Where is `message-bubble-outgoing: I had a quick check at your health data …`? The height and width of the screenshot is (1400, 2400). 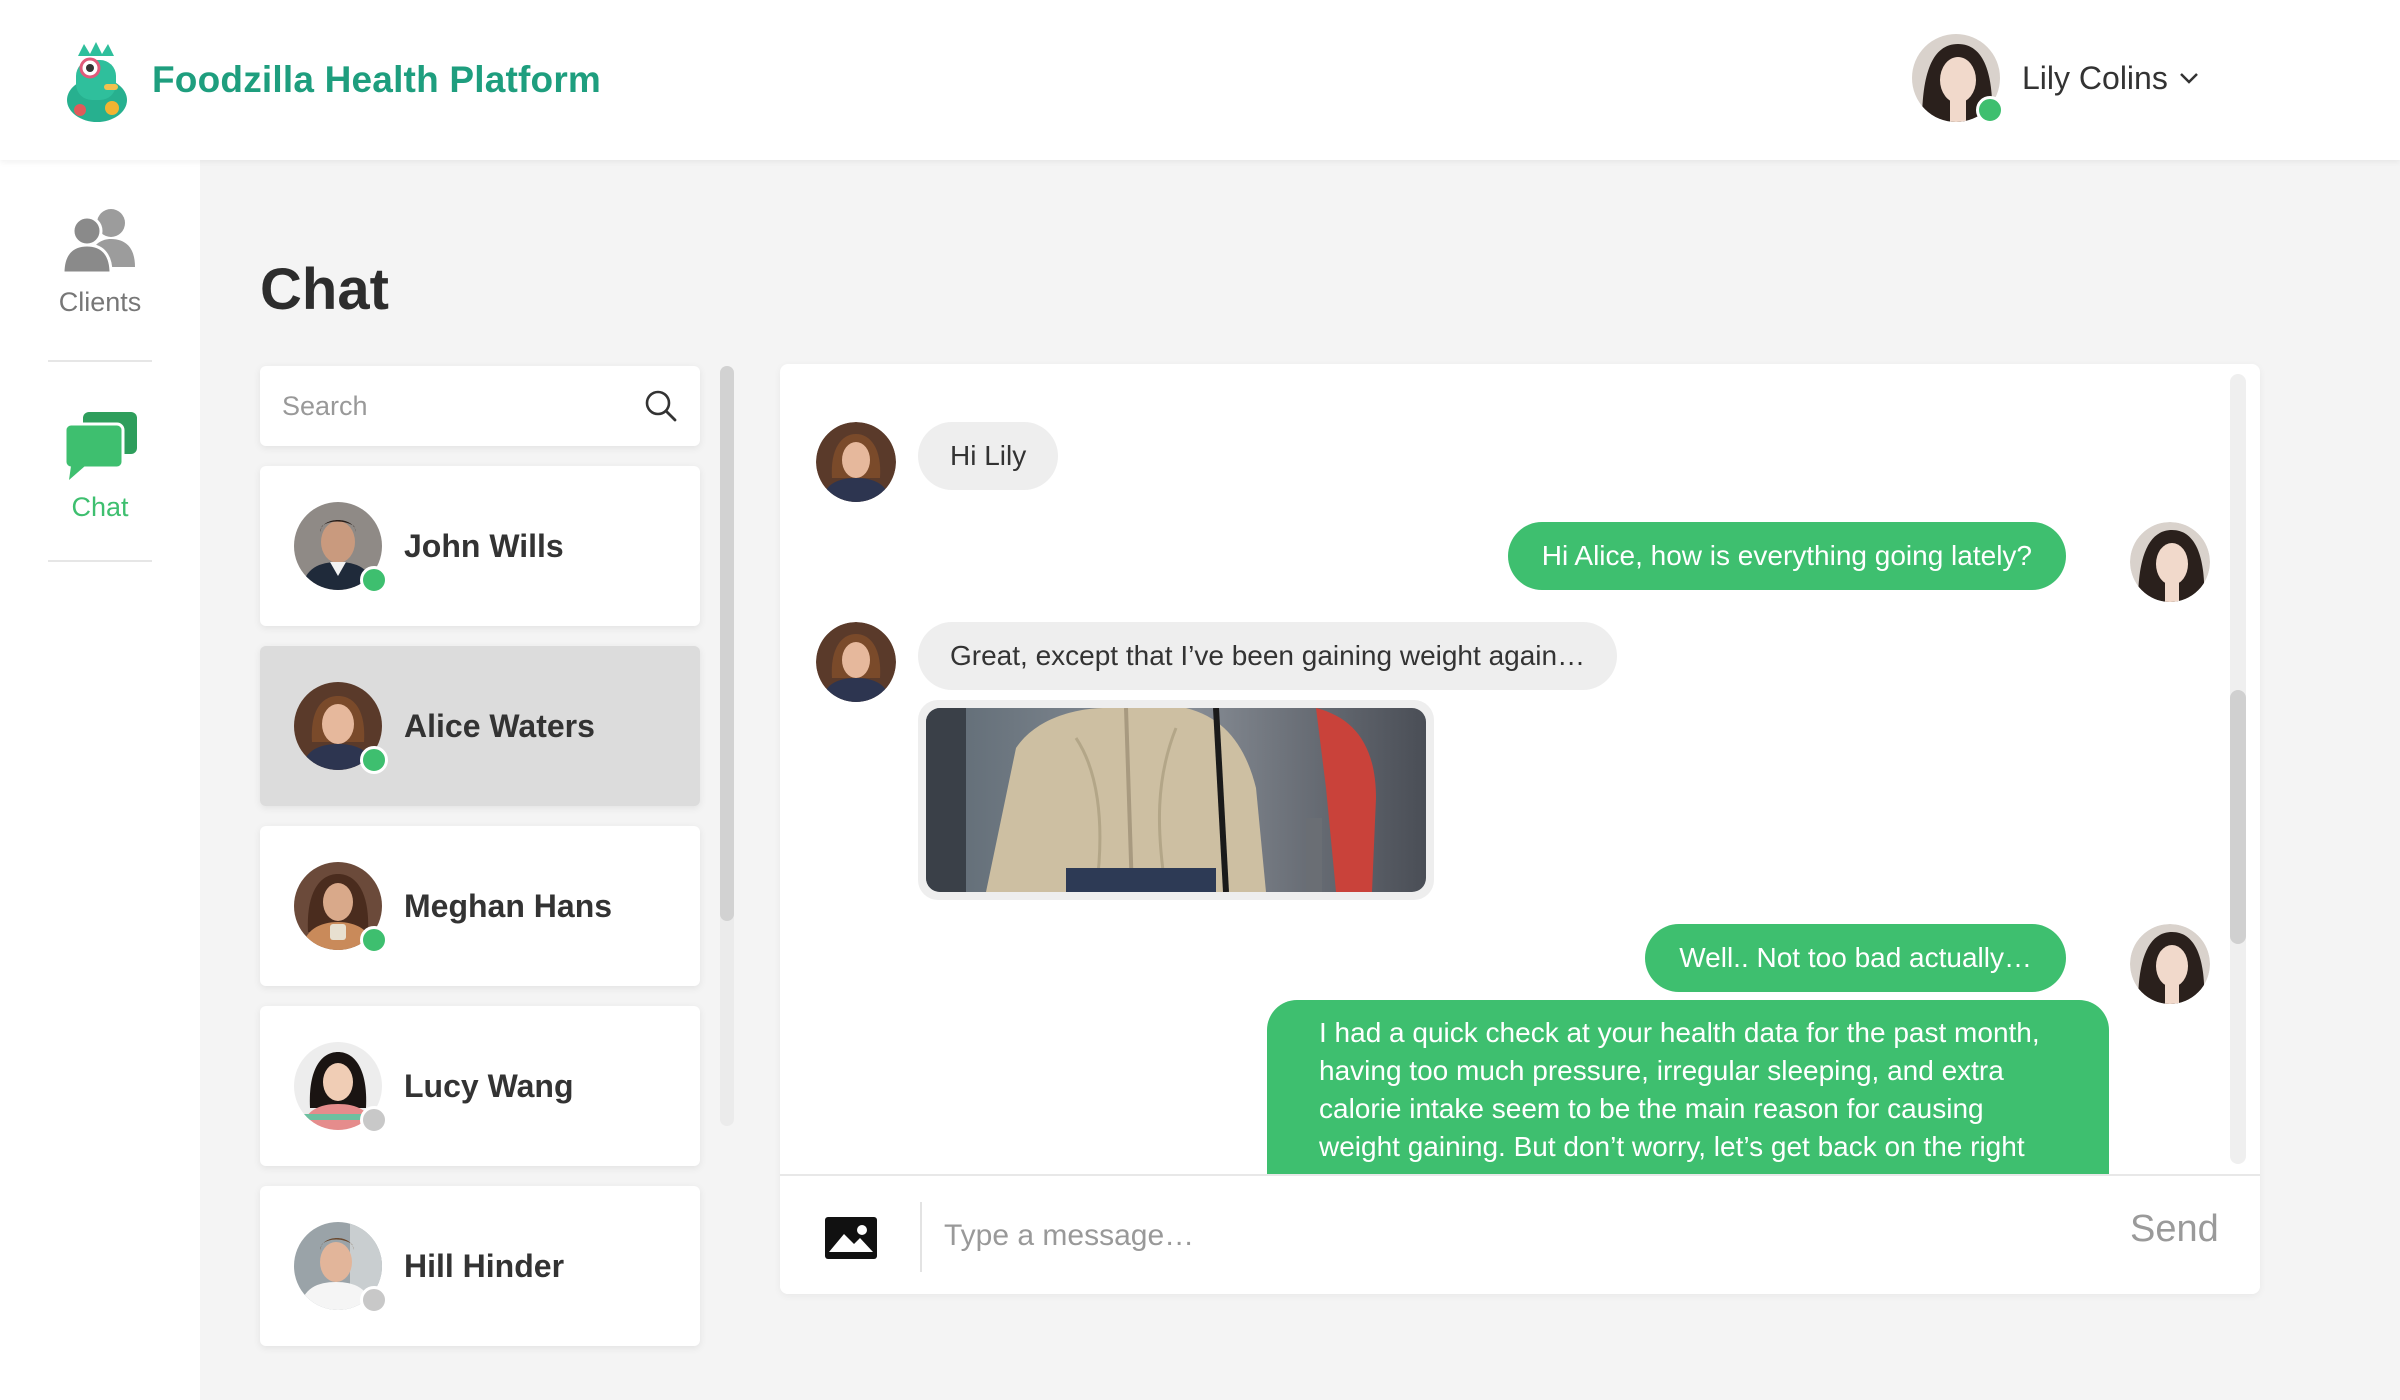 message-bubble-outgoing: I had a quick check at your health data … is located at coordinates (1688, 1087).